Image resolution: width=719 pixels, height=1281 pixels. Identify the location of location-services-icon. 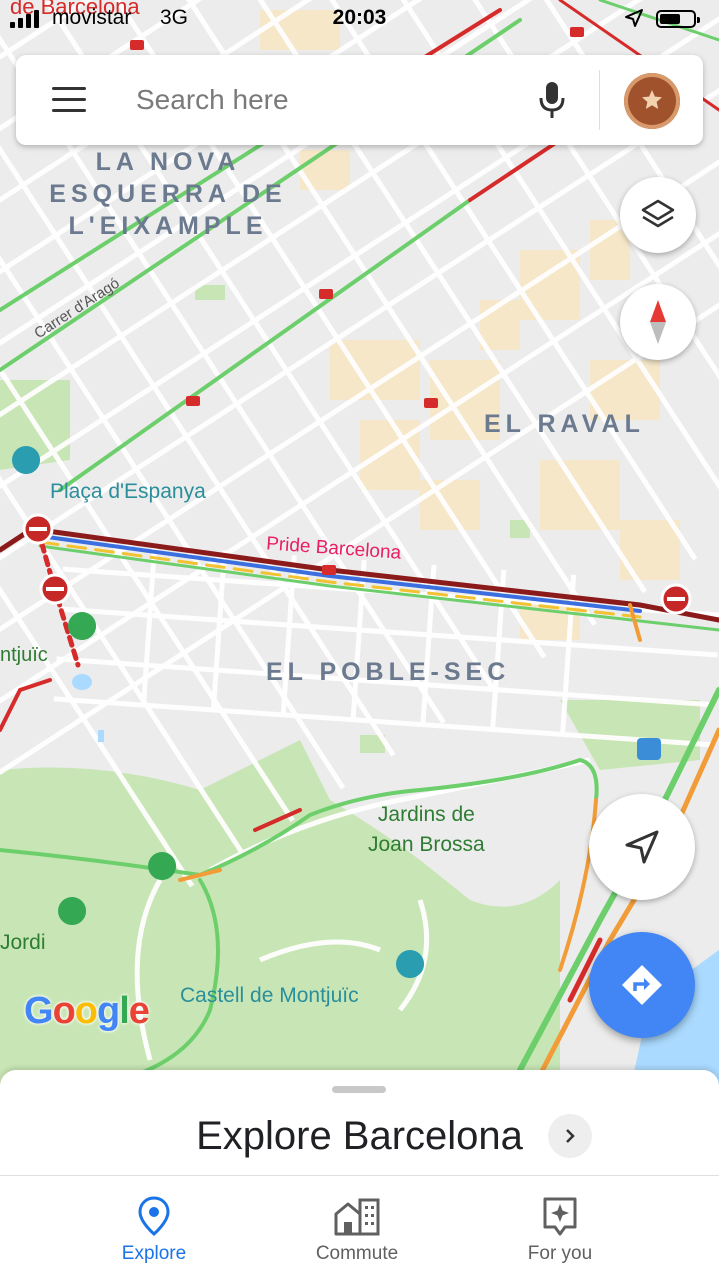
(634, 21).